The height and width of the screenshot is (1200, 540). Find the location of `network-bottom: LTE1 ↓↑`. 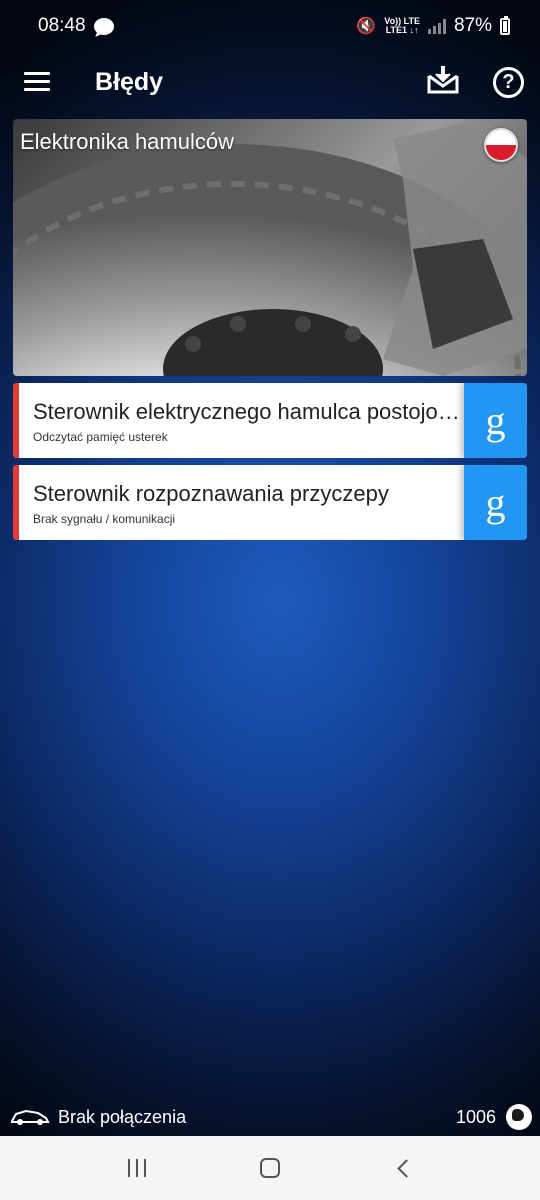

network-bottom: LTE1 ↓↑ is located at coordinates (402, 30).